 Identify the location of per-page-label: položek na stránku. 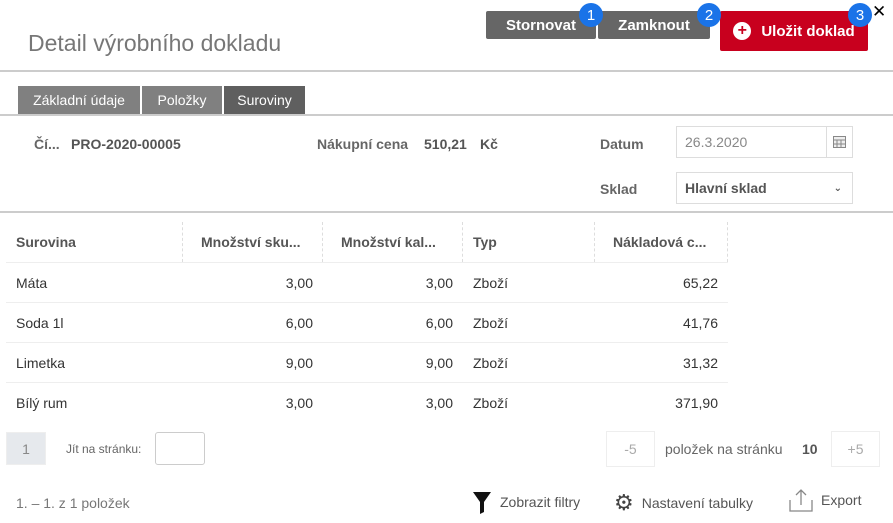
(724, 449).